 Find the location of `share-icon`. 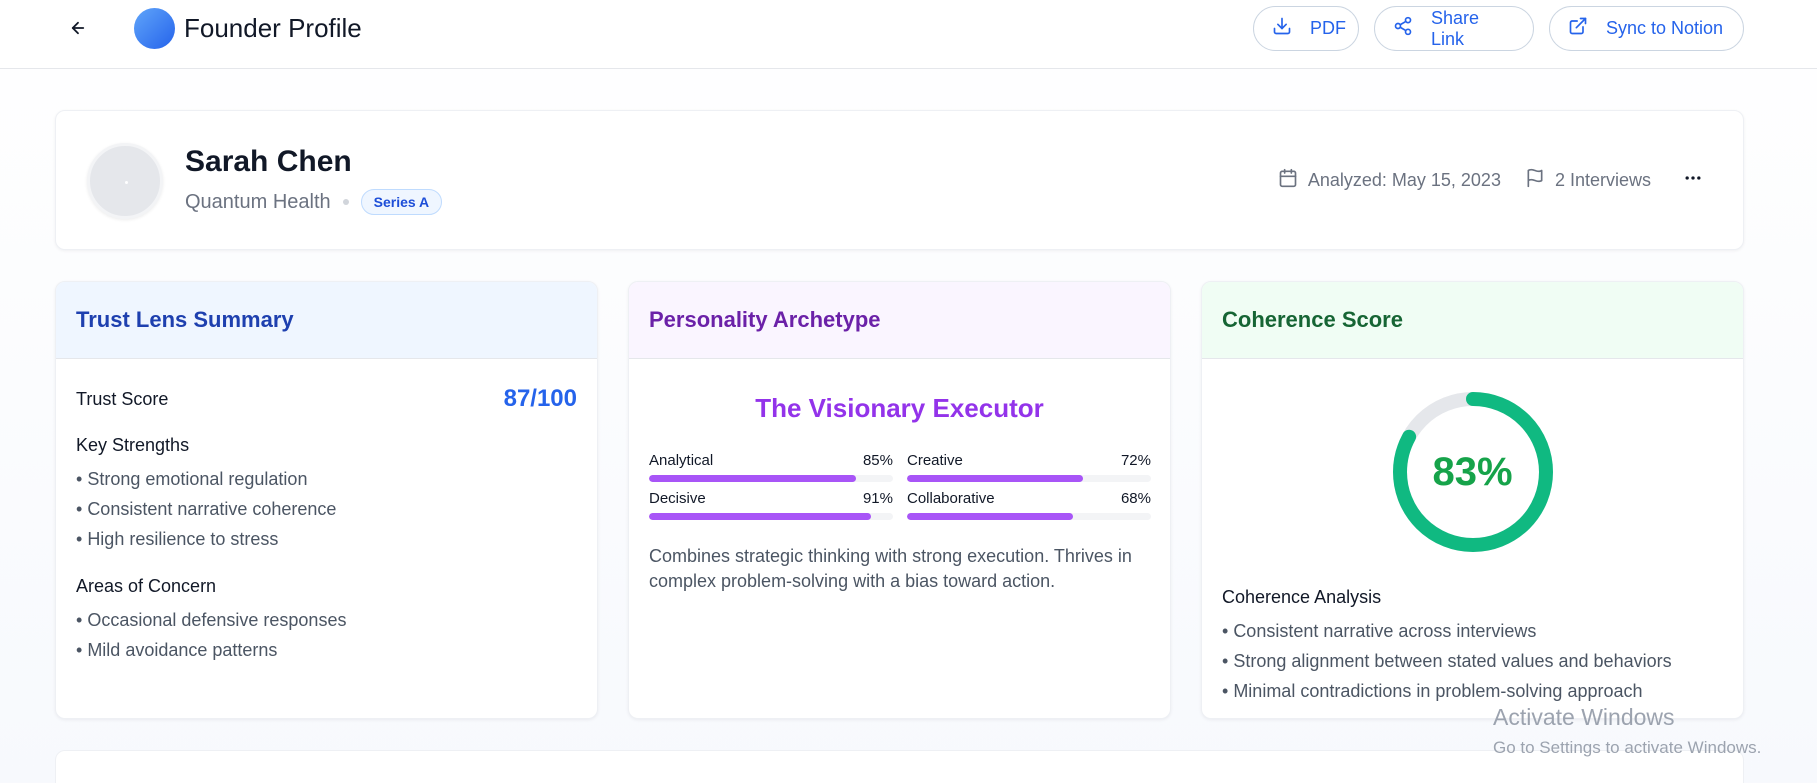

share-icon is located at coordinates (1403, 28).